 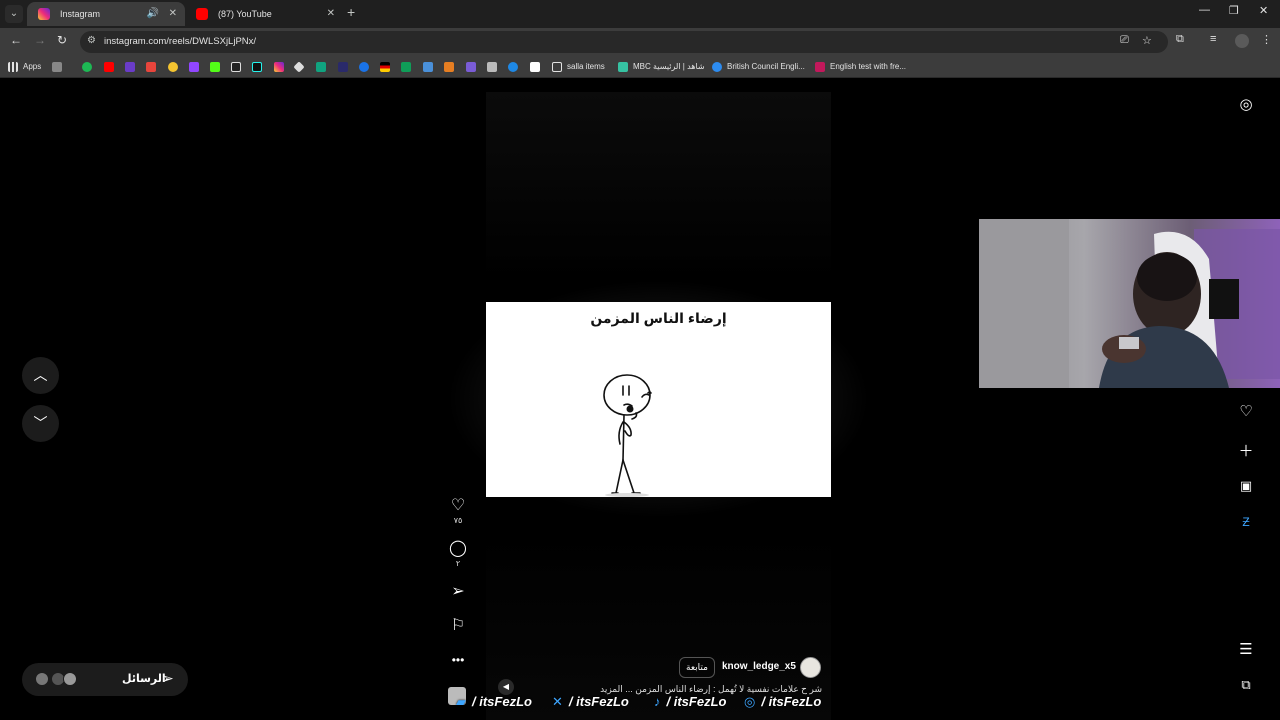 What do you see at coordinates (236, 67) in the screenshot?
I see `x-bookmark-icon` at bounding box center [236, 67].